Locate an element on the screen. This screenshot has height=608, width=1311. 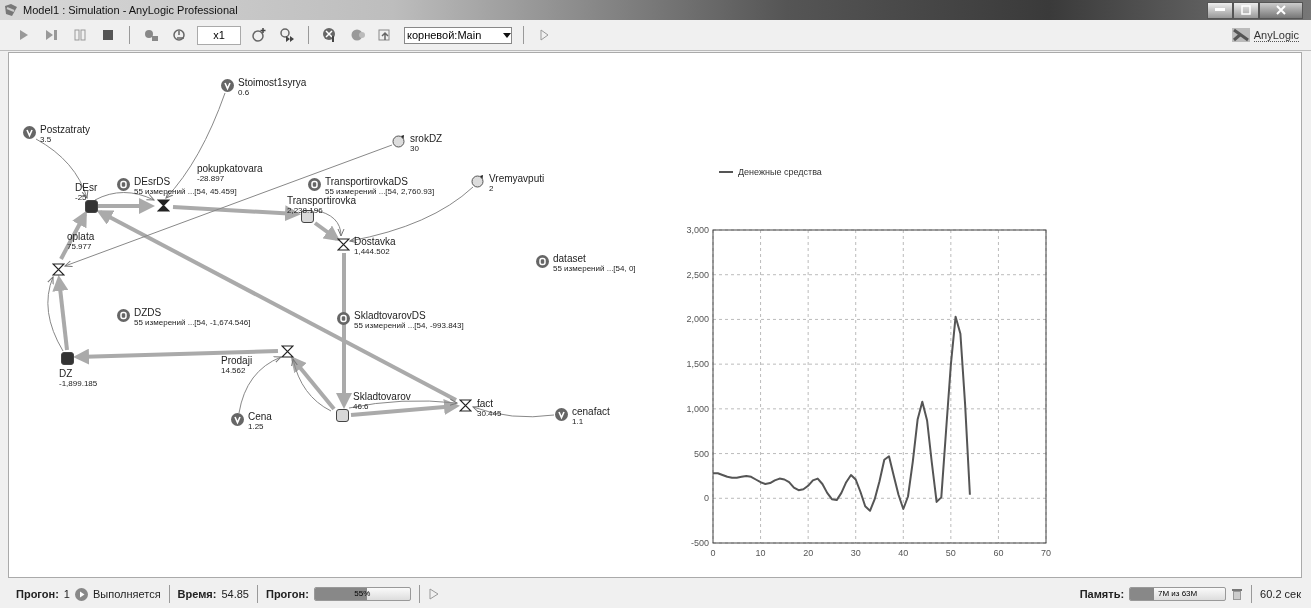
caret-icon is located at coordinates (507, 35).